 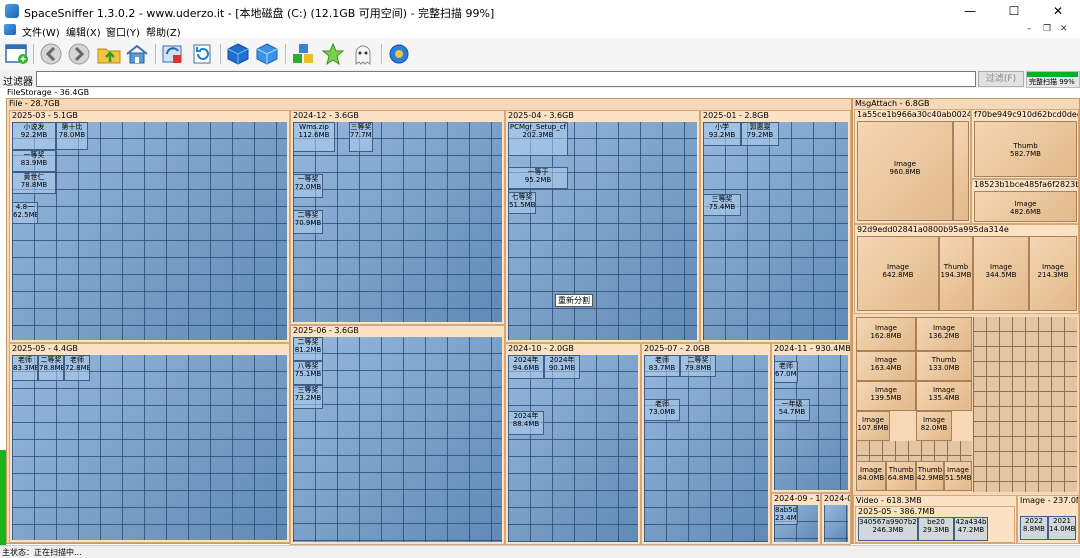 What do you see at coordinates (17, 54) in the screenshot?
I see `new-window-icon` at bounding box center [17, 54].